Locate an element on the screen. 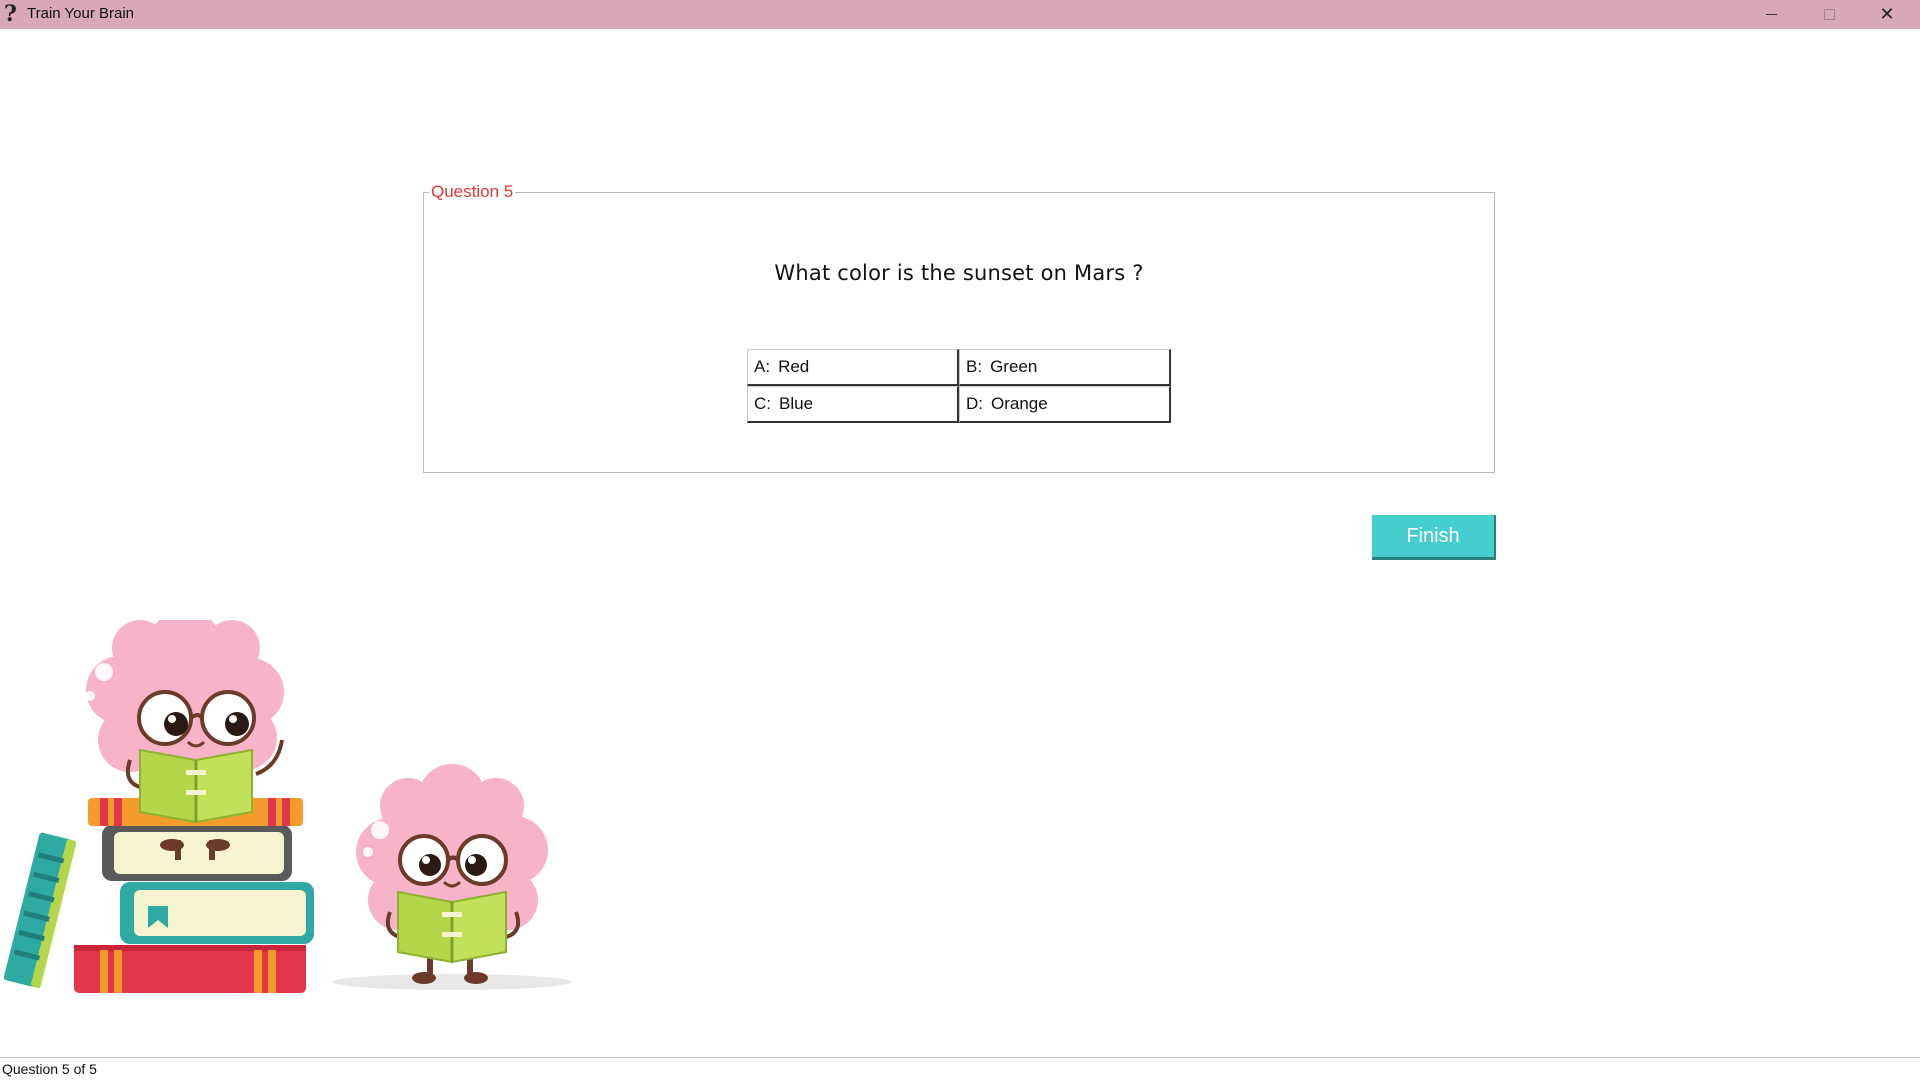 The width and height of the screenshot is (1920, 1080). book-stack is located at coordinates (158, 895).